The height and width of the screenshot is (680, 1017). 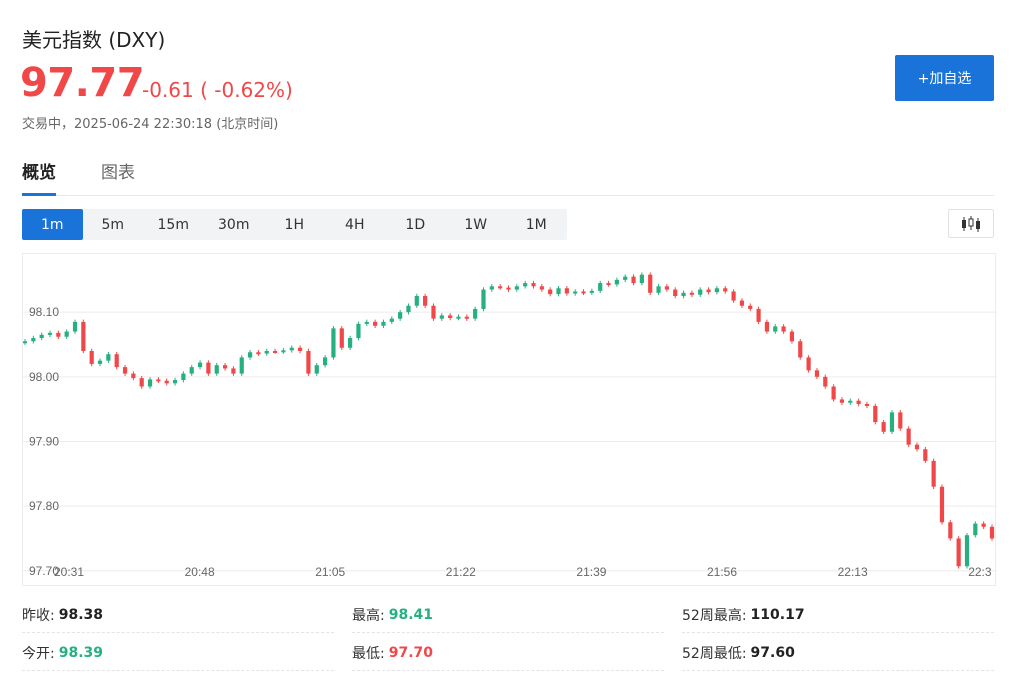 What do you see at coordinates (150, 124) in the screenshot?
I see `trading-status: 交易中，2025-06-24 22:30:18 (北京时间)` at bounding box center [150, 124].